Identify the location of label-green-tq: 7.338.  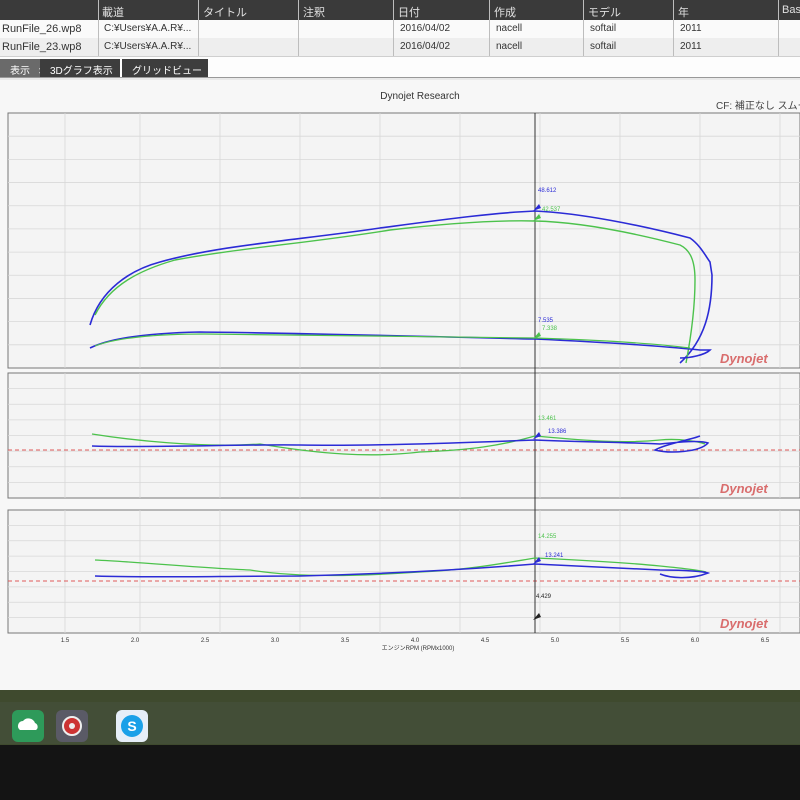
(550, 329).